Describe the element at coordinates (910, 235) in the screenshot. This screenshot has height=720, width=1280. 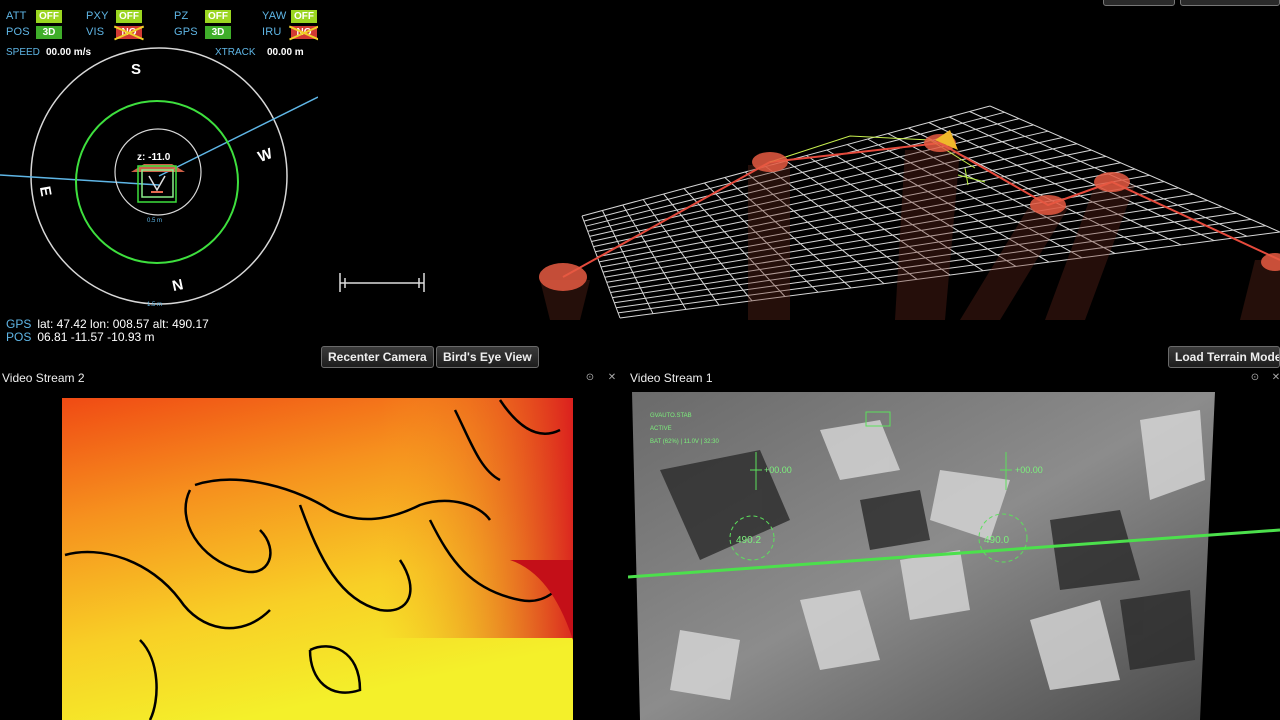
I see `waypoint-columns` at that location.